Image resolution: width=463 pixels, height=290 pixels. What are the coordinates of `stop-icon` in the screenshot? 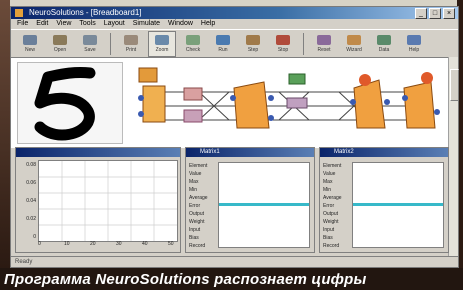 It's located at (283, 40).